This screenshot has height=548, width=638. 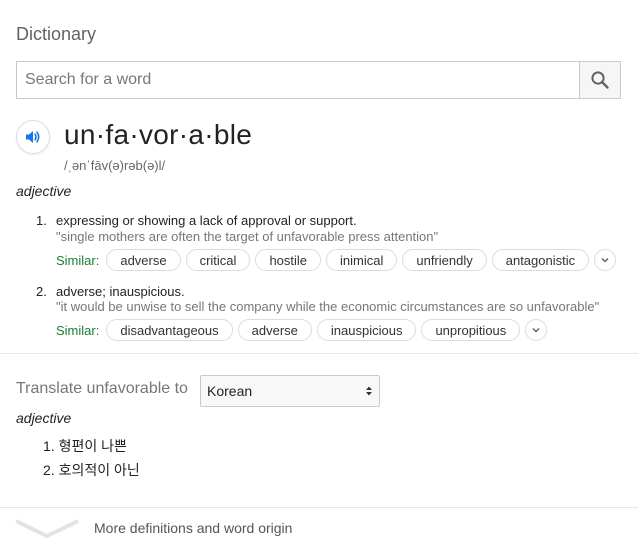 I want to click on search-button, so click(x=599, y=80).